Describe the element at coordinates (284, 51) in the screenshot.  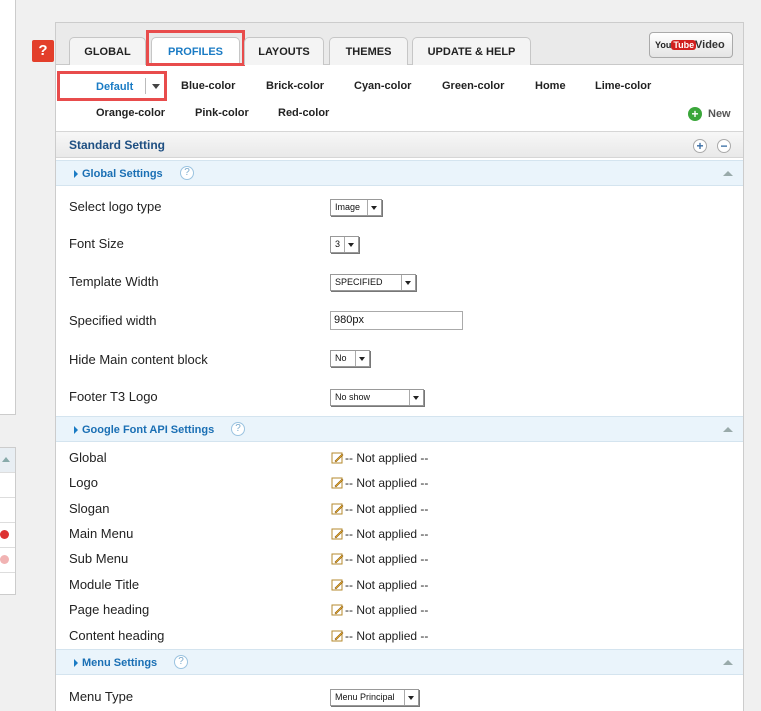
I see `tab-layouts: LAYOUTS` at that location.